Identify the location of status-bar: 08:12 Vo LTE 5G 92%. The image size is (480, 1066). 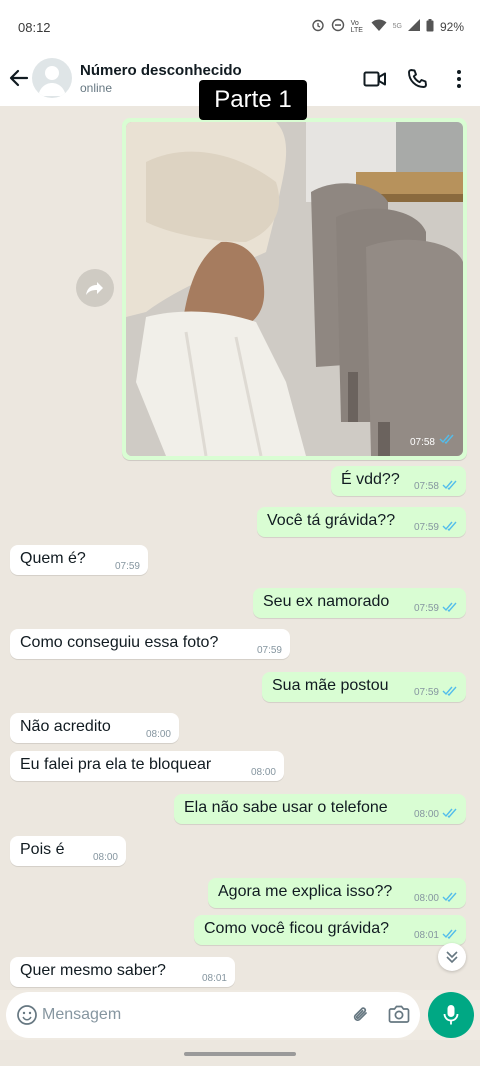
(240, 26).